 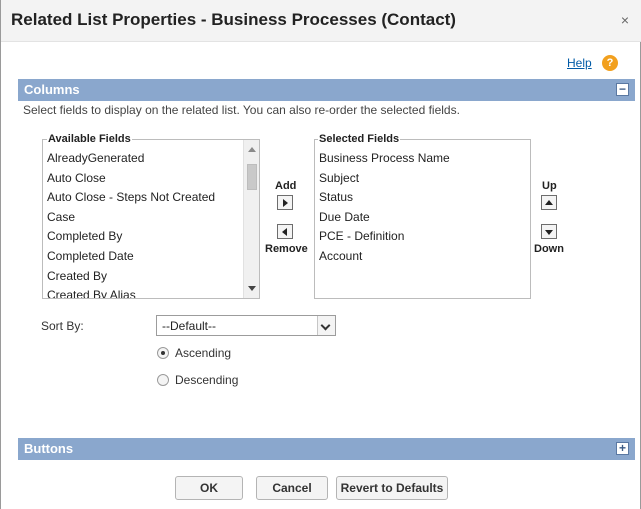 I want to click on move-up-button, so click(x=549, y=202).